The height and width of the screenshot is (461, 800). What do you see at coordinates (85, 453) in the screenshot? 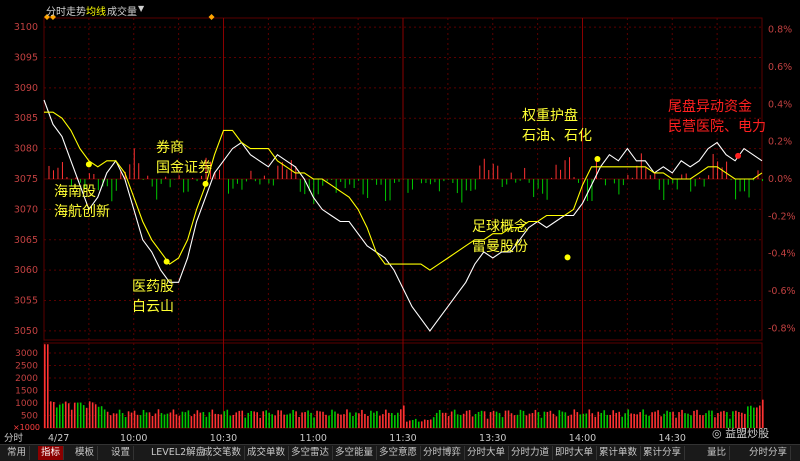
I see `tab-templates: 模板` at bounding box center [85, 453].